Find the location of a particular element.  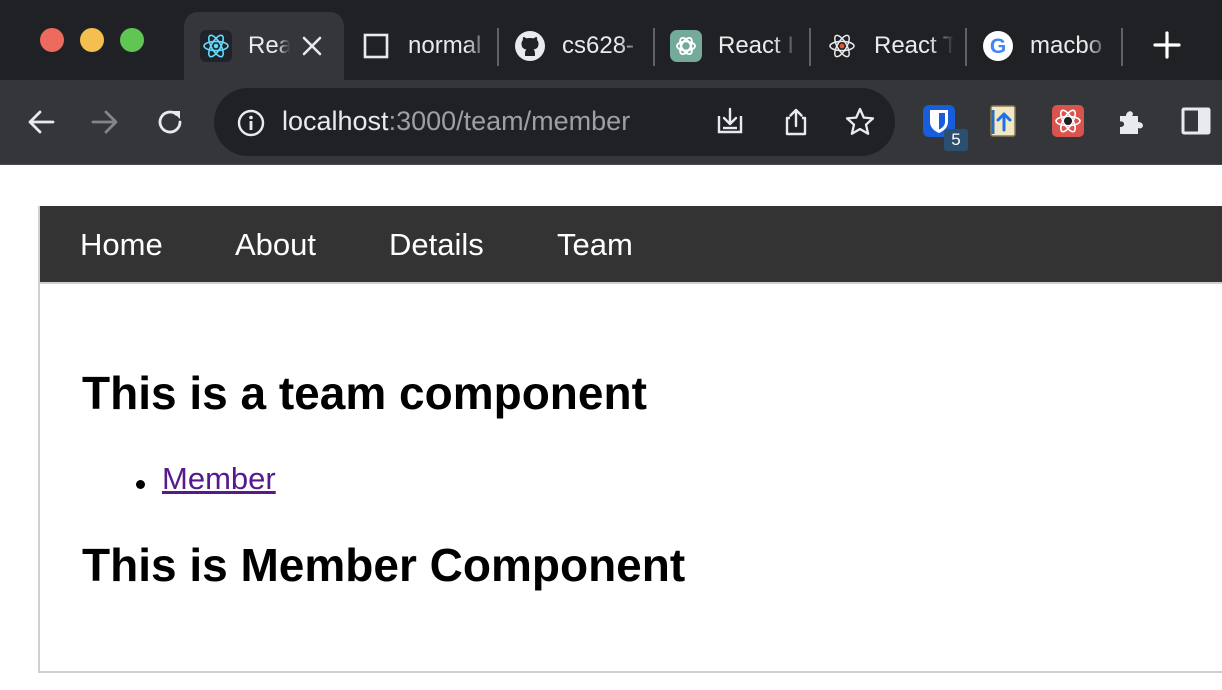

side-panel-icon is located at coordinates (1196, 121).